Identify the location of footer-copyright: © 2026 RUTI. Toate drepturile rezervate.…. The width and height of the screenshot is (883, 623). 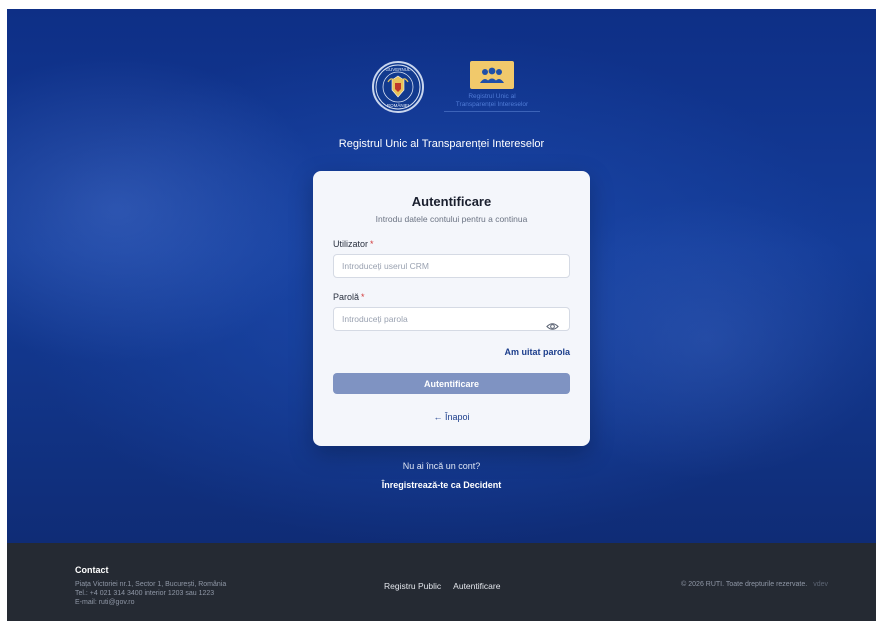
(754, 584).